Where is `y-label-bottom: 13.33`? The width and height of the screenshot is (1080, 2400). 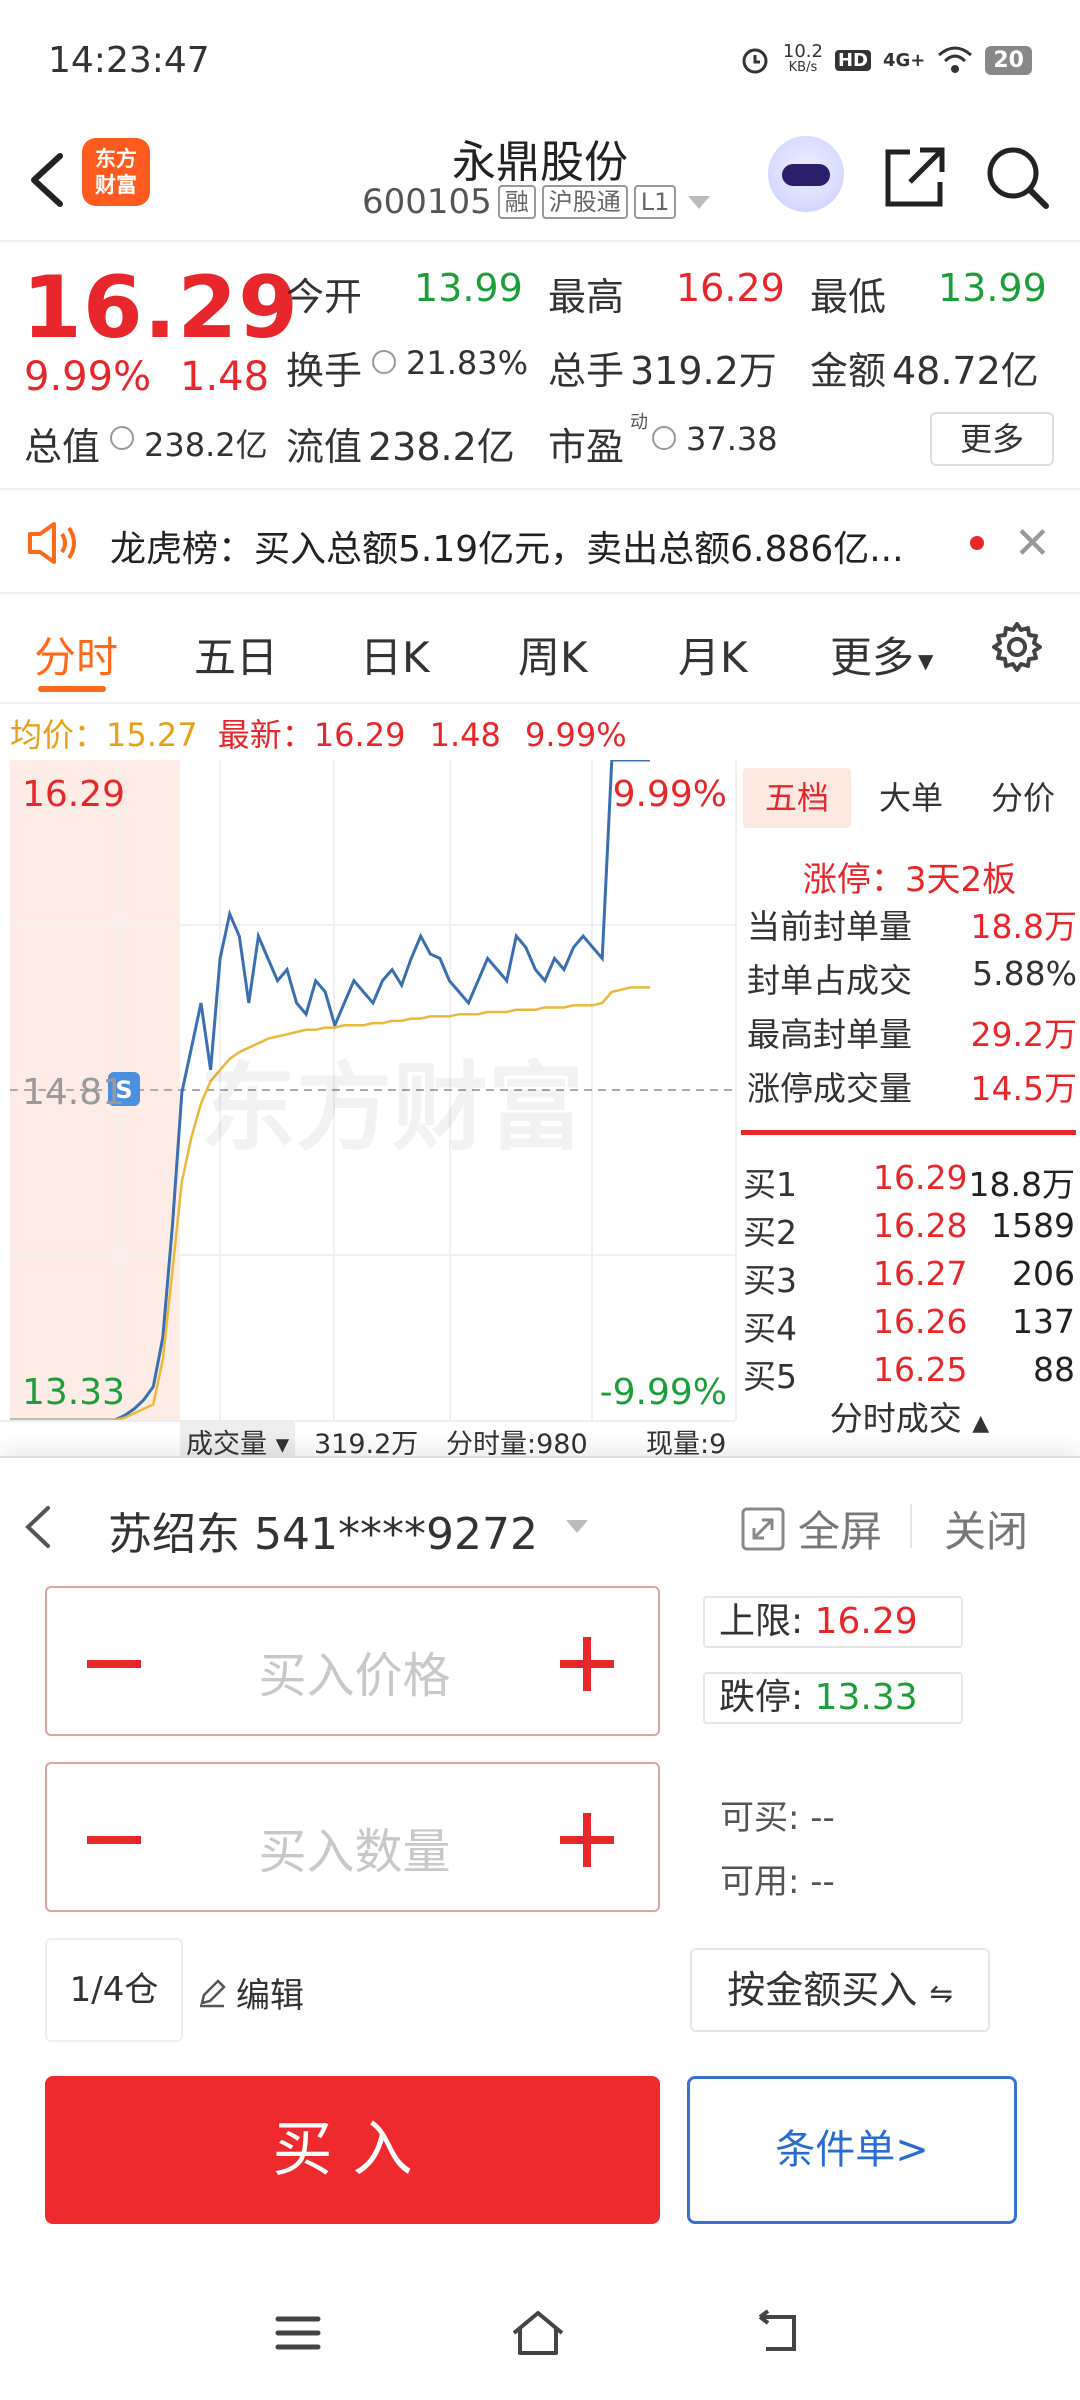 y-label-bottom: 13.33 is located at coordinates (74, 1392).